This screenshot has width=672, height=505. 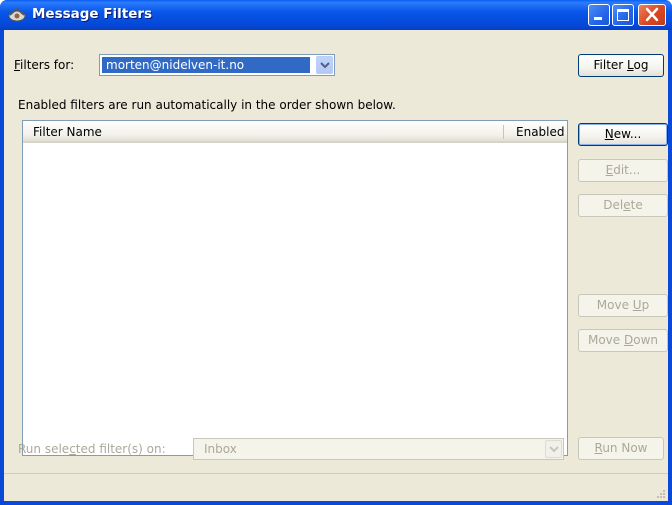 What do you see at coordinates (540, 132) in the screenshot?
I see `column-header-enabled: Enabled` at bounding box center [540, 132].